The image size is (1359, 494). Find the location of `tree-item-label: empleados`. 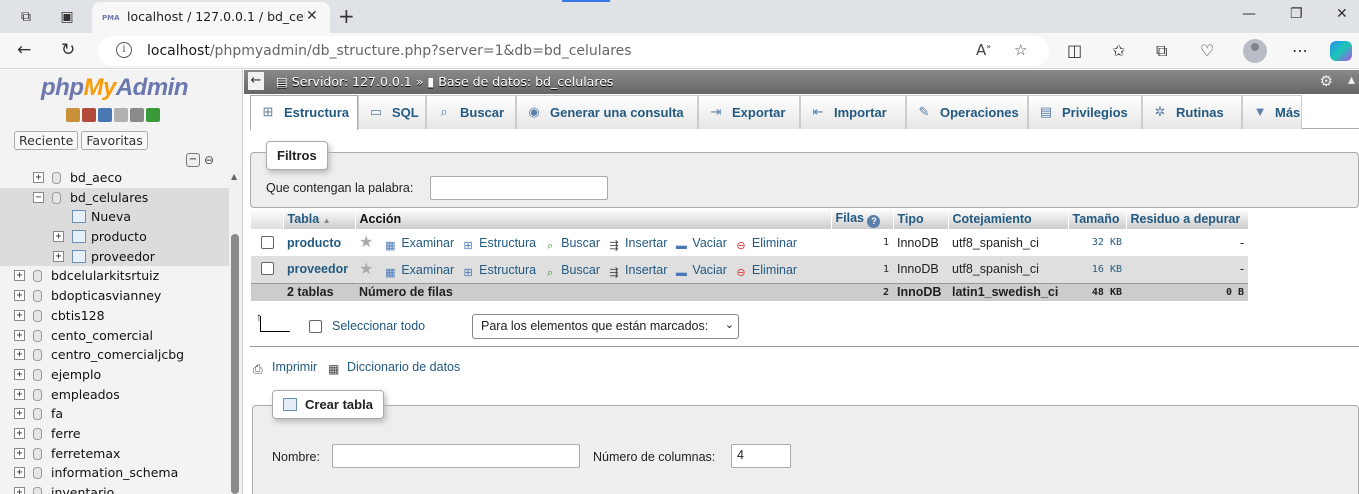

tree-item-label: empleados is located at coordinates (85, 394).